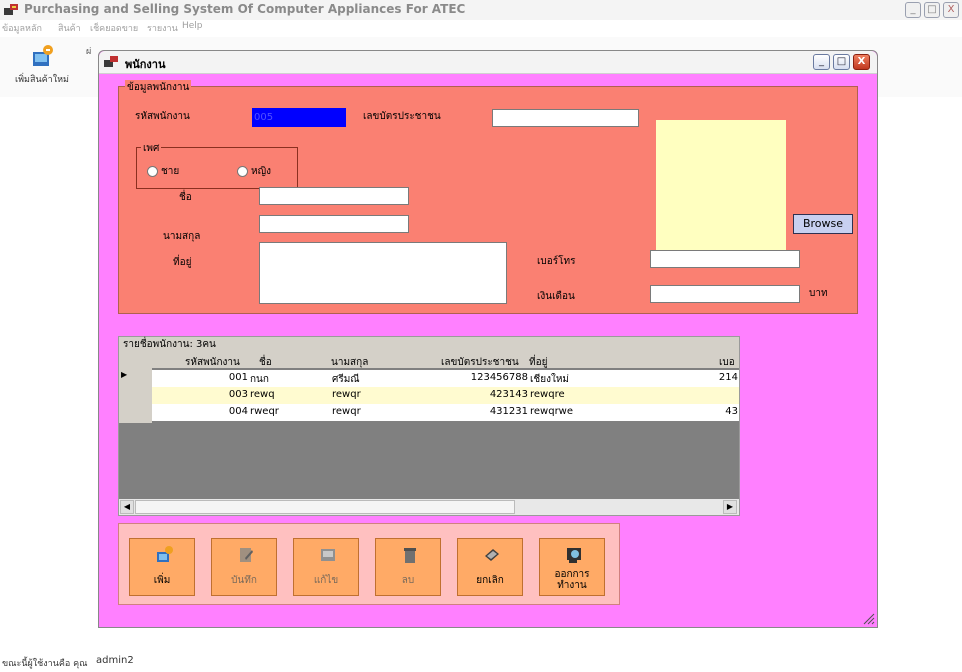 The image size is (962, 672). What do you see at coordinates (932, 10) in the screenshot?
I see `maximize-button: □` at bounding box center [932, 10].